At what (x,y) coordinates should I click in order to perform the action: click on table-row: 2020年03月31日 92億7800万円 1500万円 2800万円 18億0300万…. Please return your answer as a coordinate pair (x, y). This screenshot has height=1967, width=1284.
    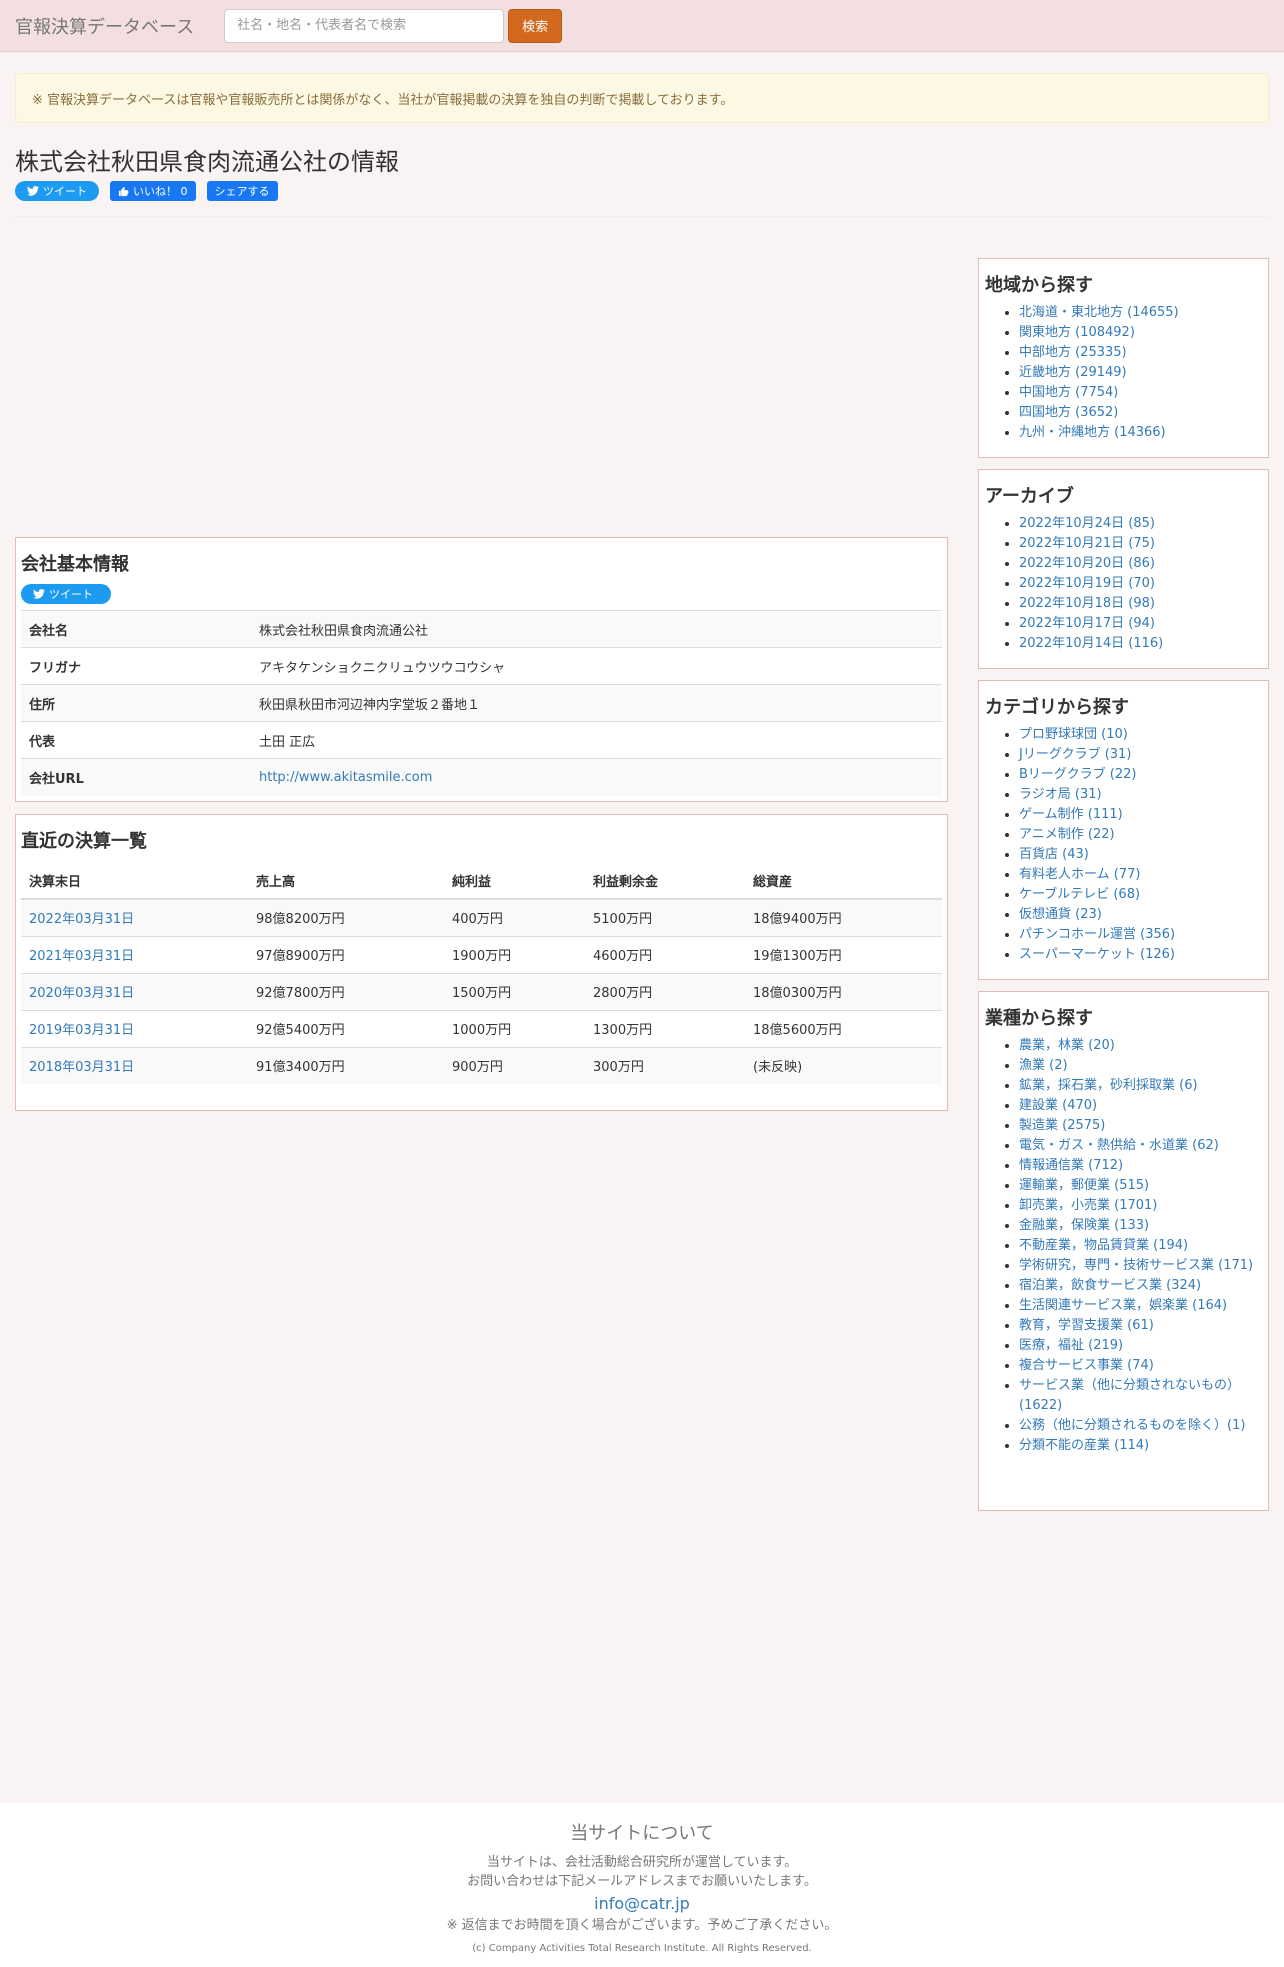
    Looking at the image, I should click on (481, 991).